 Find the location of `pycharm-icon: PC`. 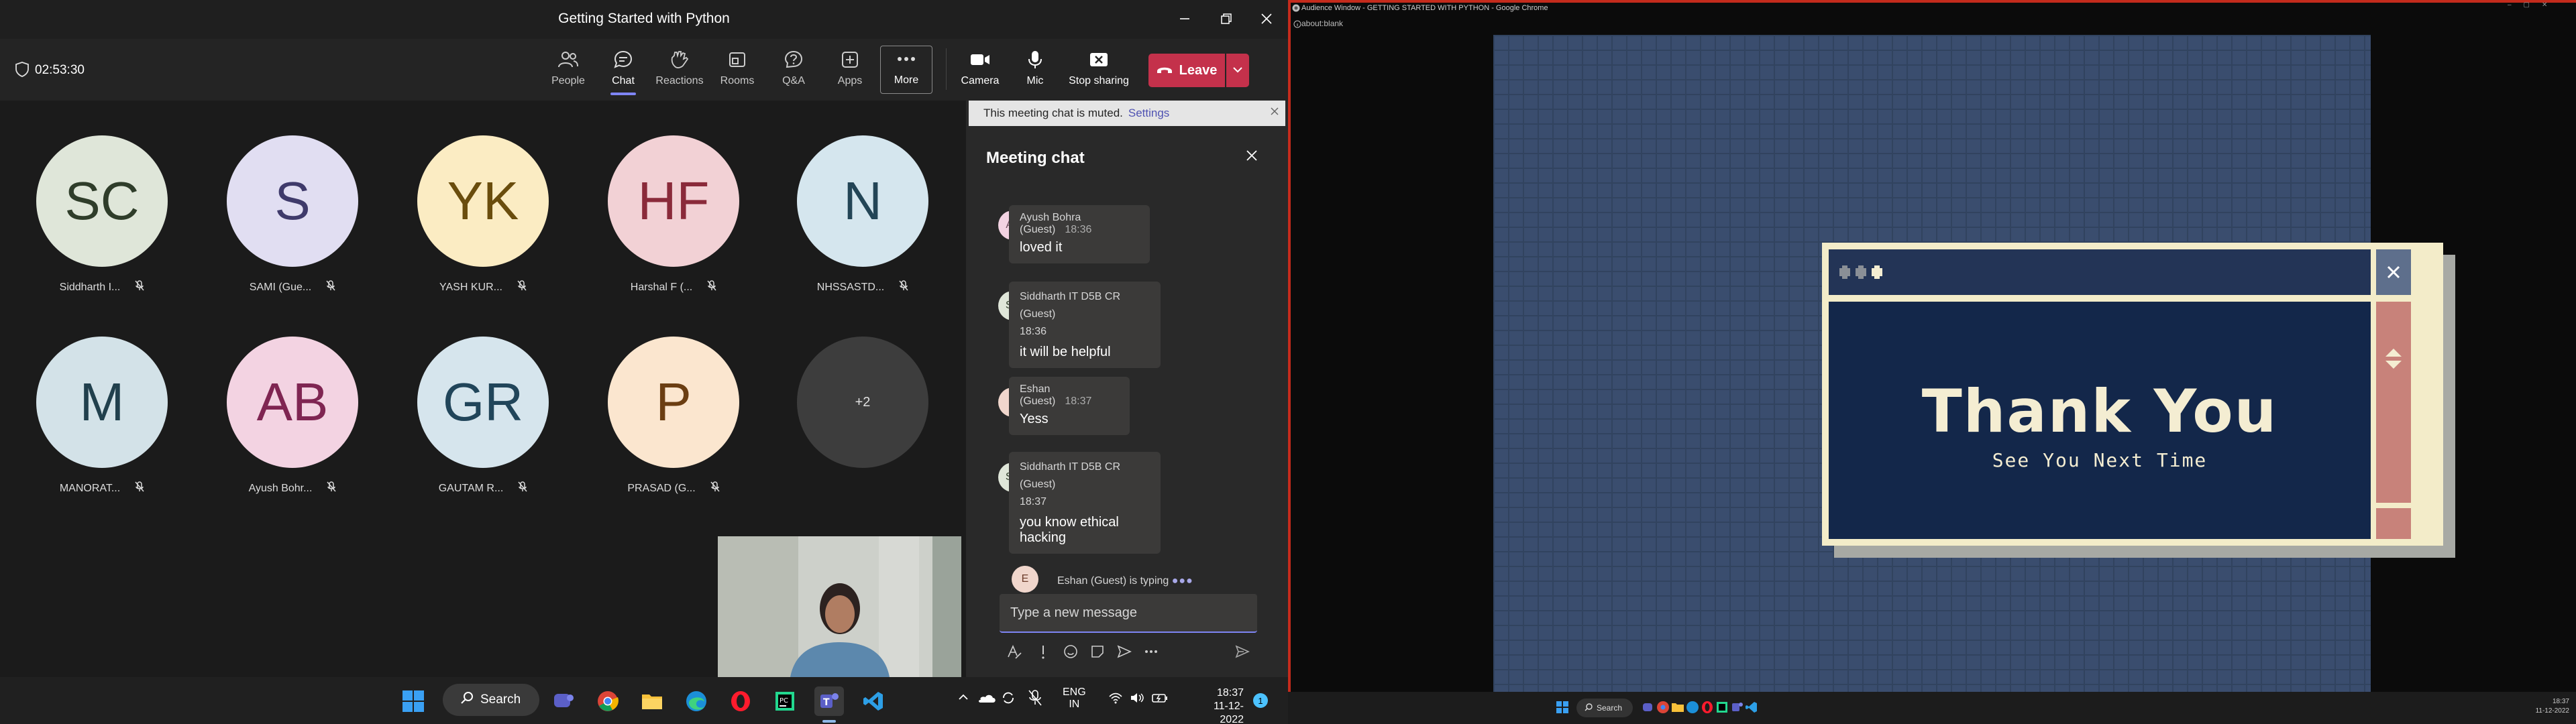

pycharm-icon: PC is located at coordinates (785, 701).